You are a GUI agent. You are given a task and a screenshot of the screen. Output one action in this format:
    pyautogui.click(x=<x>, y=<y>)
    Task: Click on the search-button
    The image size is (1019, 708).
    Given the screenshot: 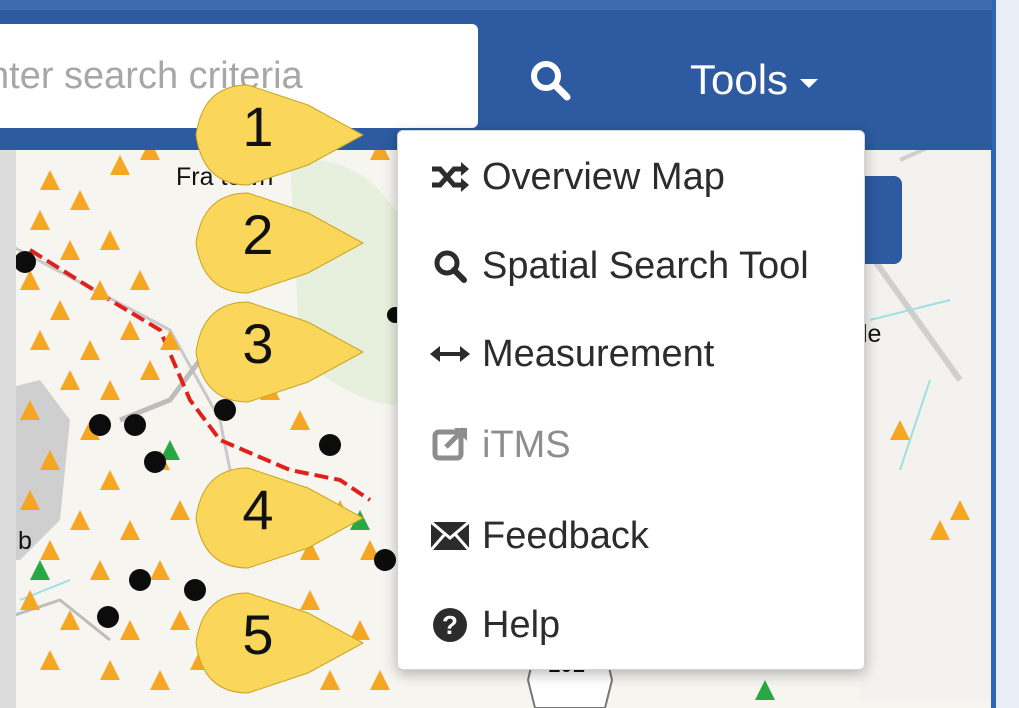 What is the action you would take?
    pyautogui.click(x=550, y=80)
    